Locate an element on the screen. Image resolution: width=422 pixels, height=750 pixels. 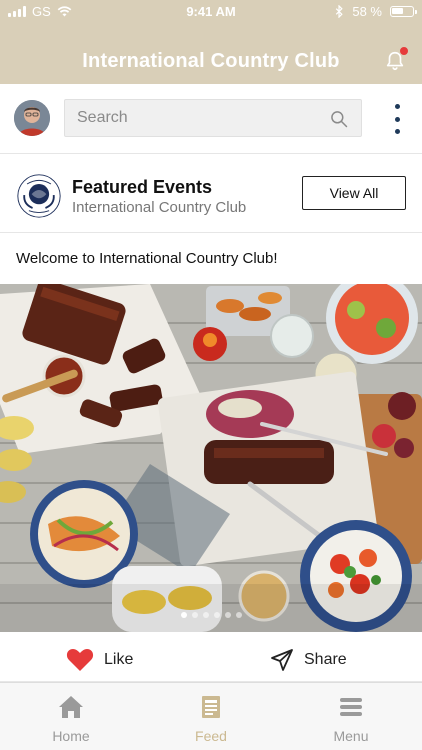
featured-subtitle: International Country Club is located at coordinates (159, 207).